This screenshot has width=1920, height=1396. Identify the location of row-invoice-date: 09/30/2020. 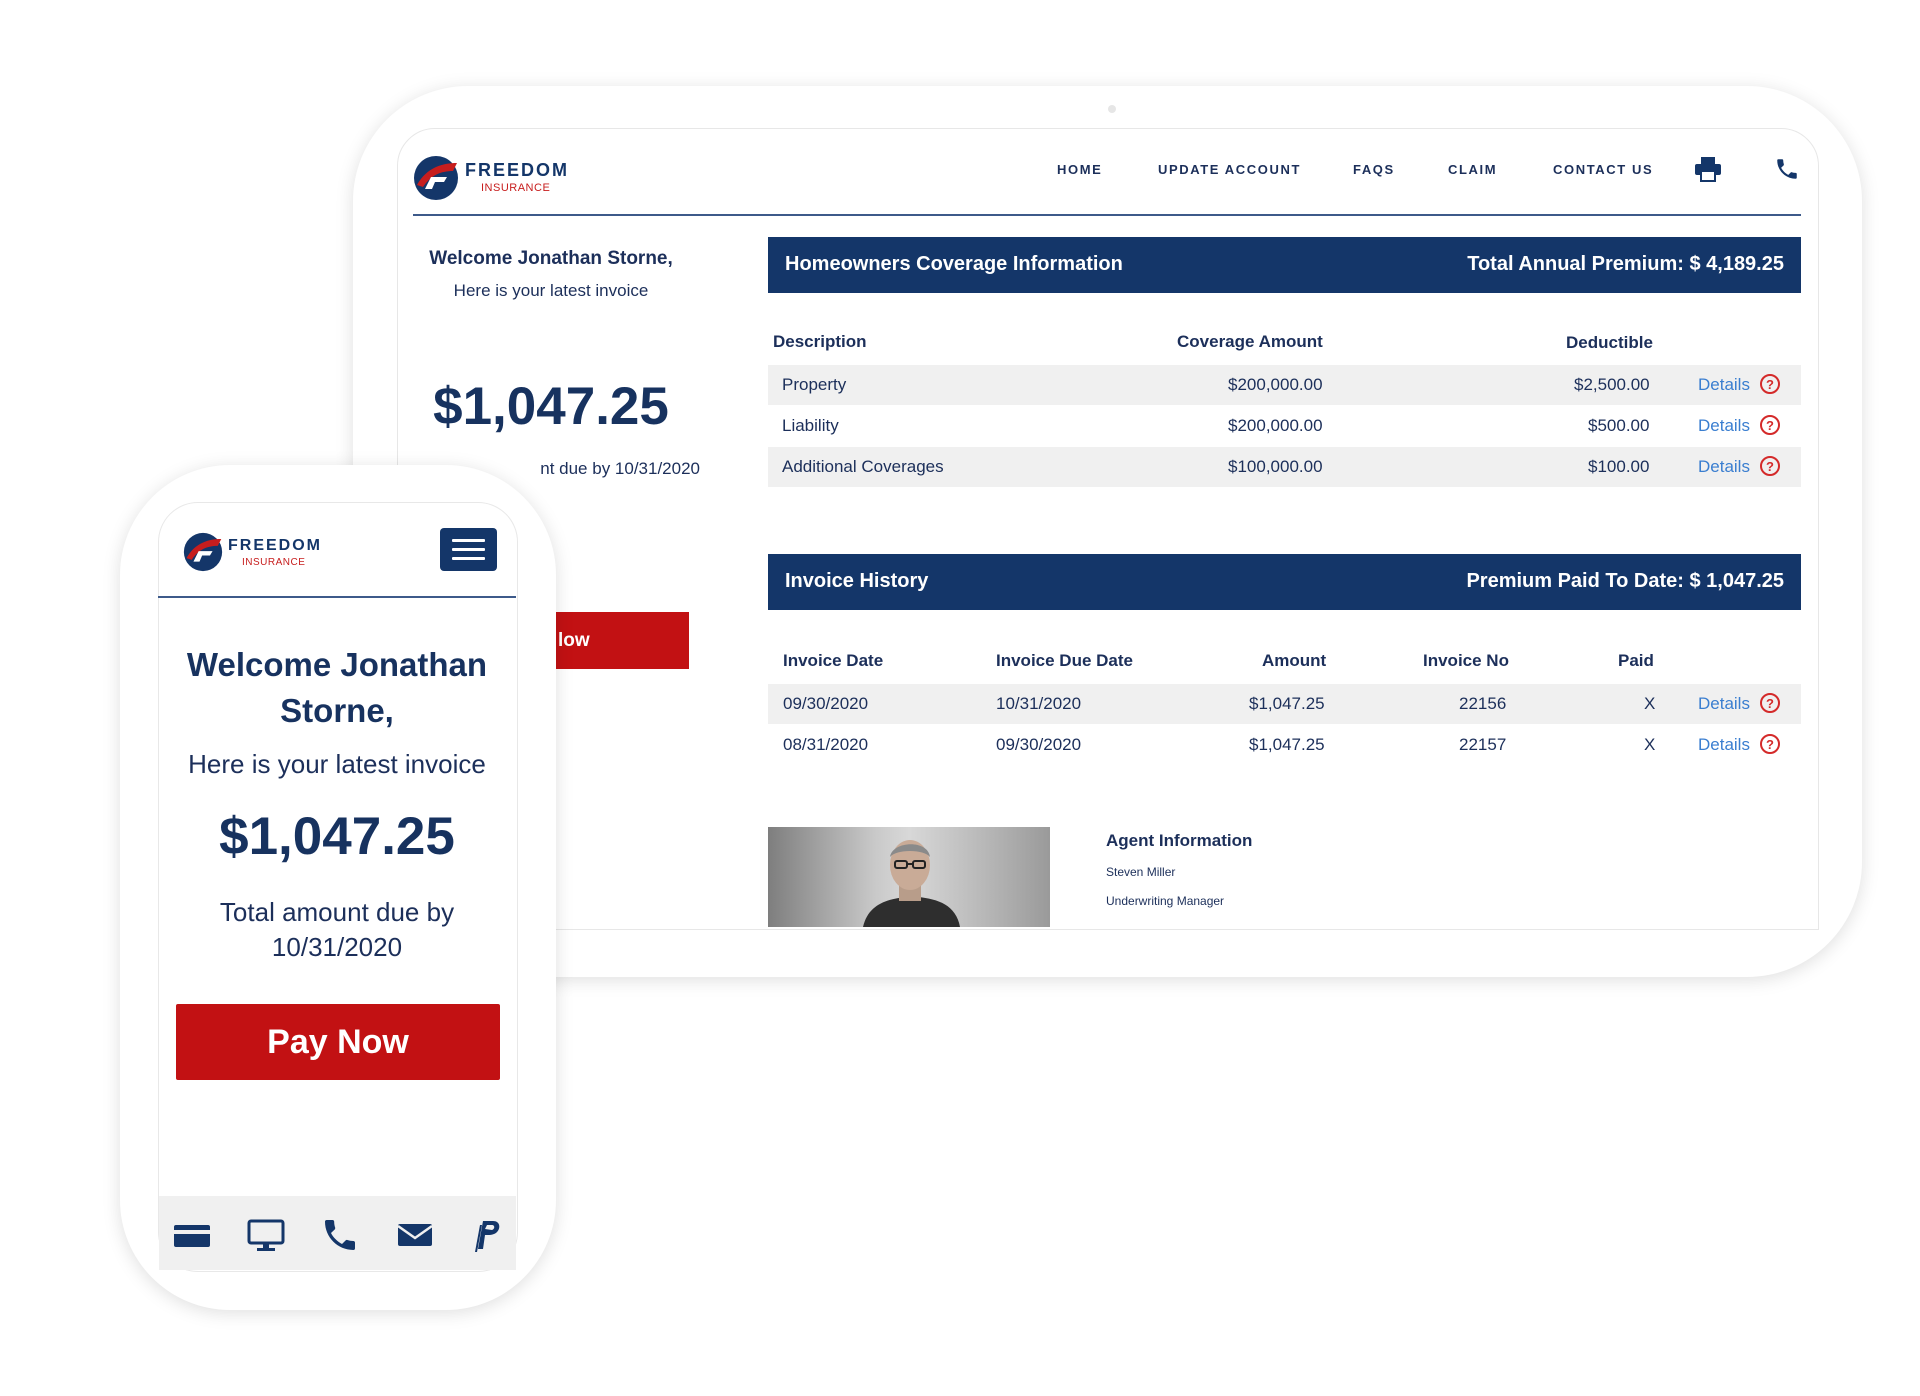
(826, 703).